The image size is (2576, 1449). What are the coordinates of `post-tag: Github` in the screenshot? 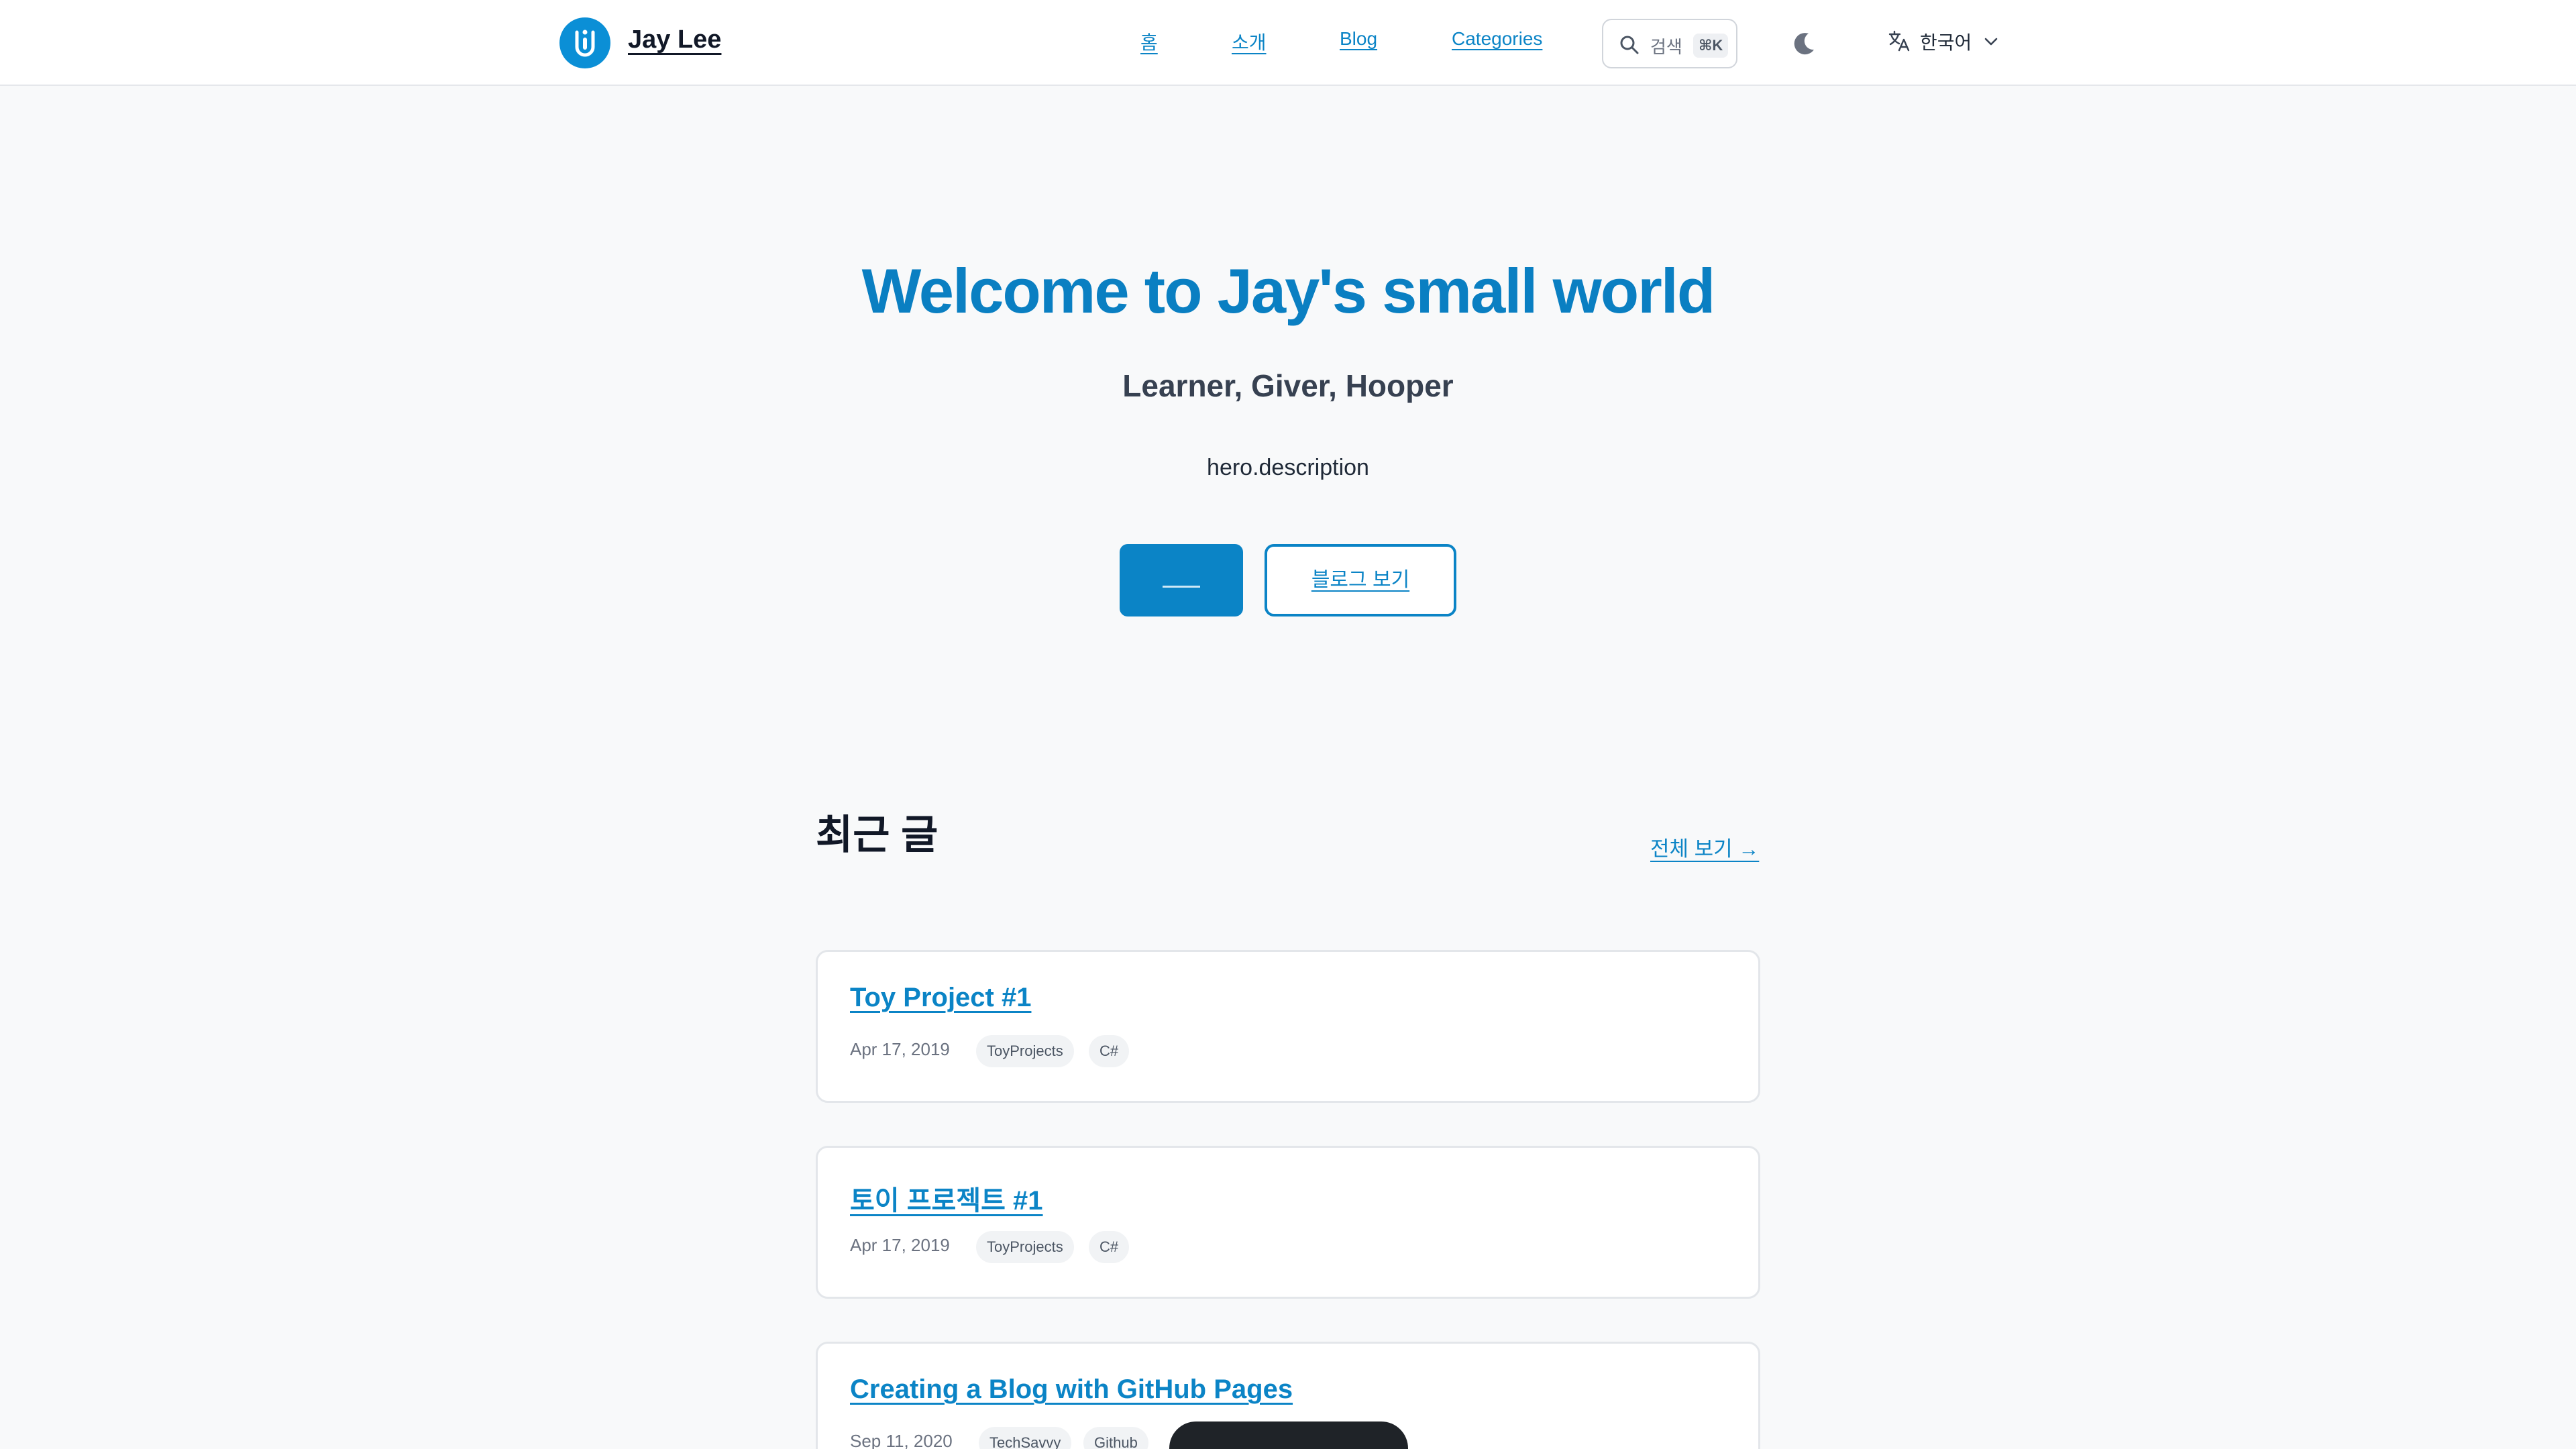 It's located at (1115, 1438).